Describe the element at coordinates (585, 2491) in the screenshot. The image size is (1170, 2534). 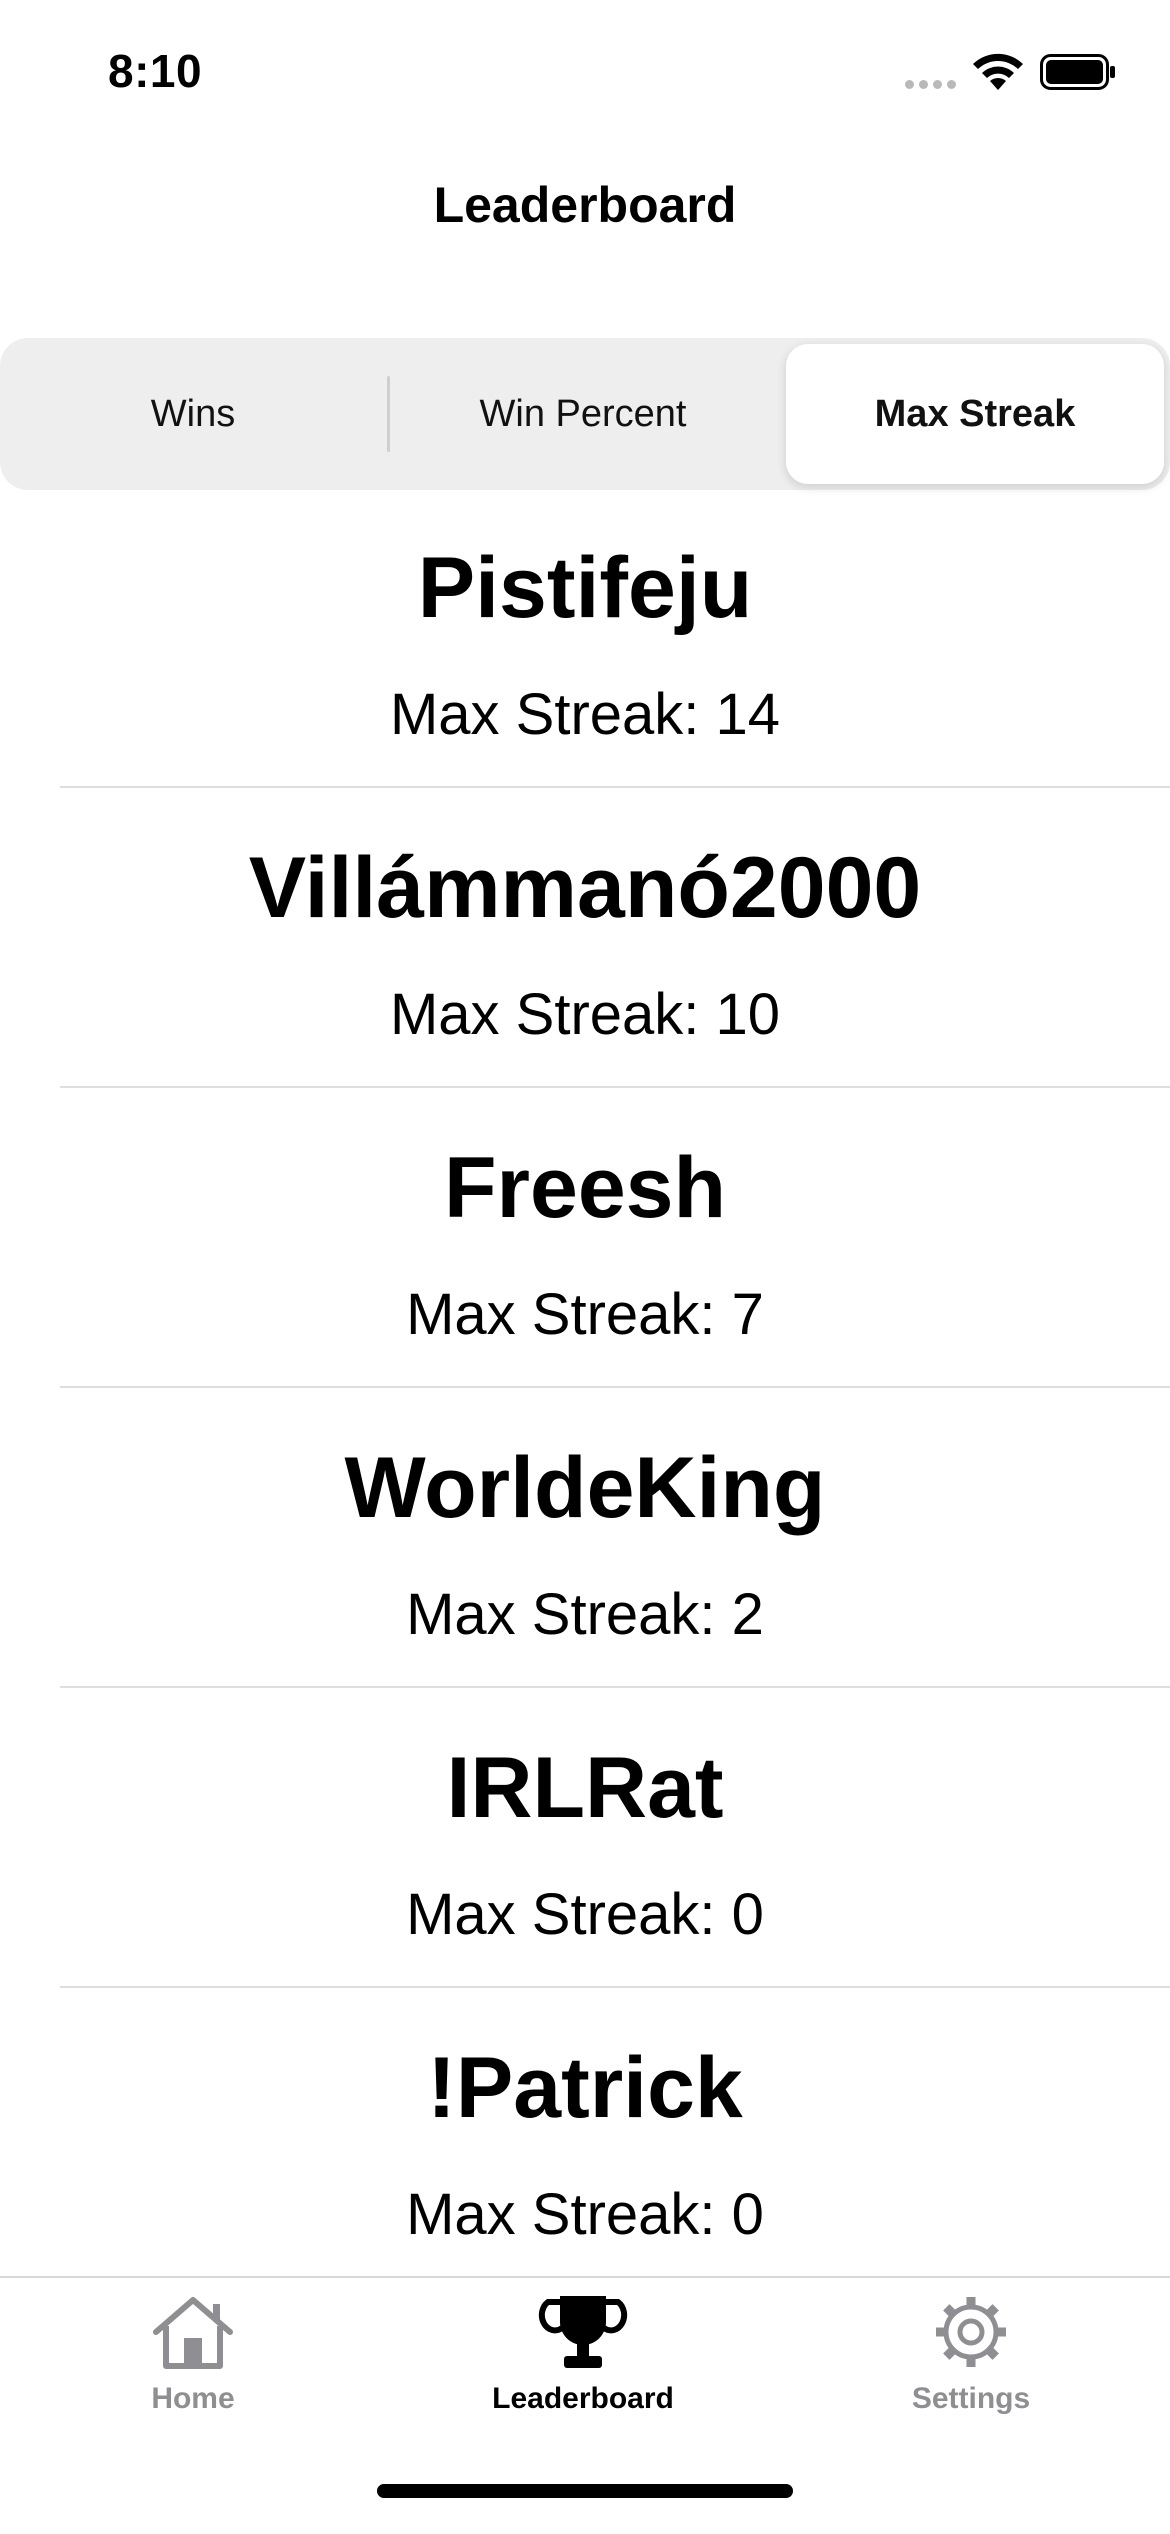
I see `home-indicator` at that location.